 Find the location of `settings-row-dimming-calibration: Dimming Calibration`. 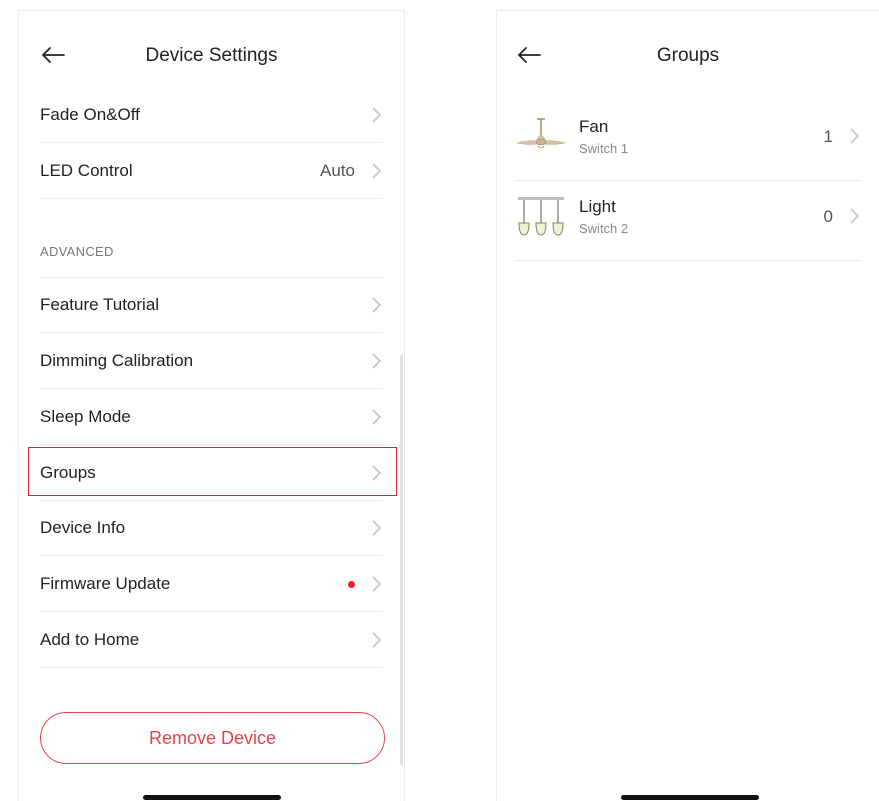

settings-row-dimming-calibration: Dimming Calibration is located at coordinates (211, 361).